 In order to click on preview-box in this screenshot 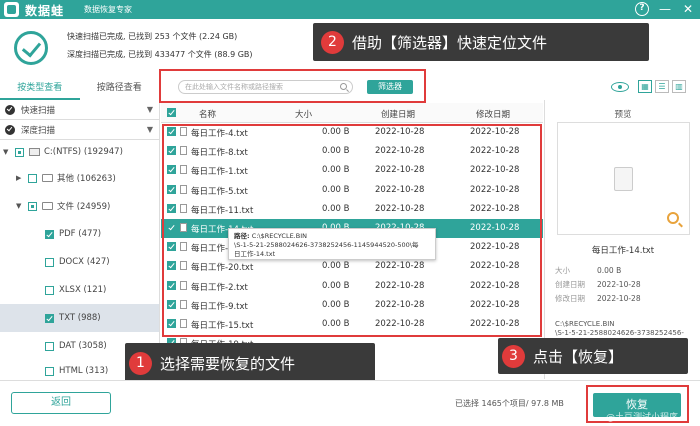, I will do `click(623, 178)`.